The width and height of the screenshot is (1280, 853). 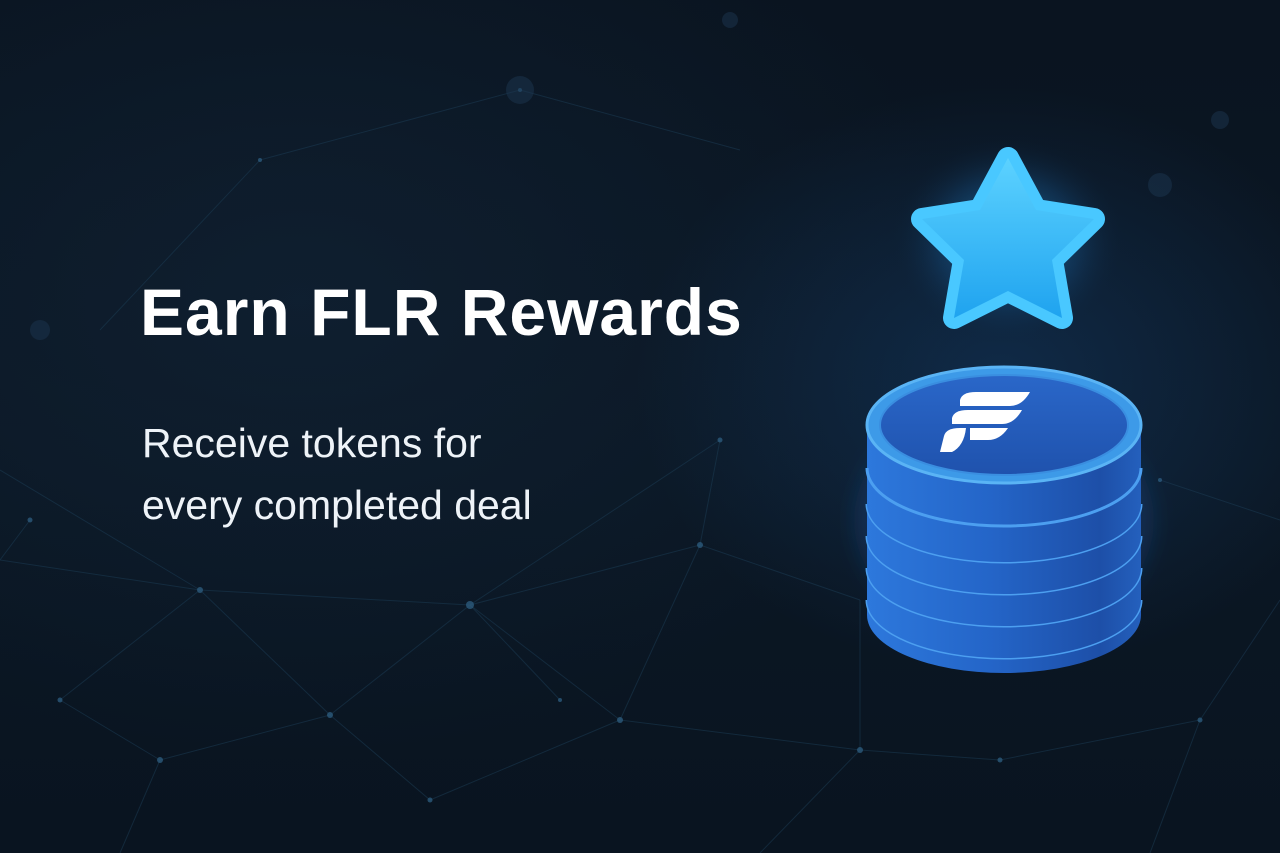 What do you see at coordinates (337, 505) in the screenshot?
I see `subheadline-line-2: every completed deal` at bounding box center [337, 505].